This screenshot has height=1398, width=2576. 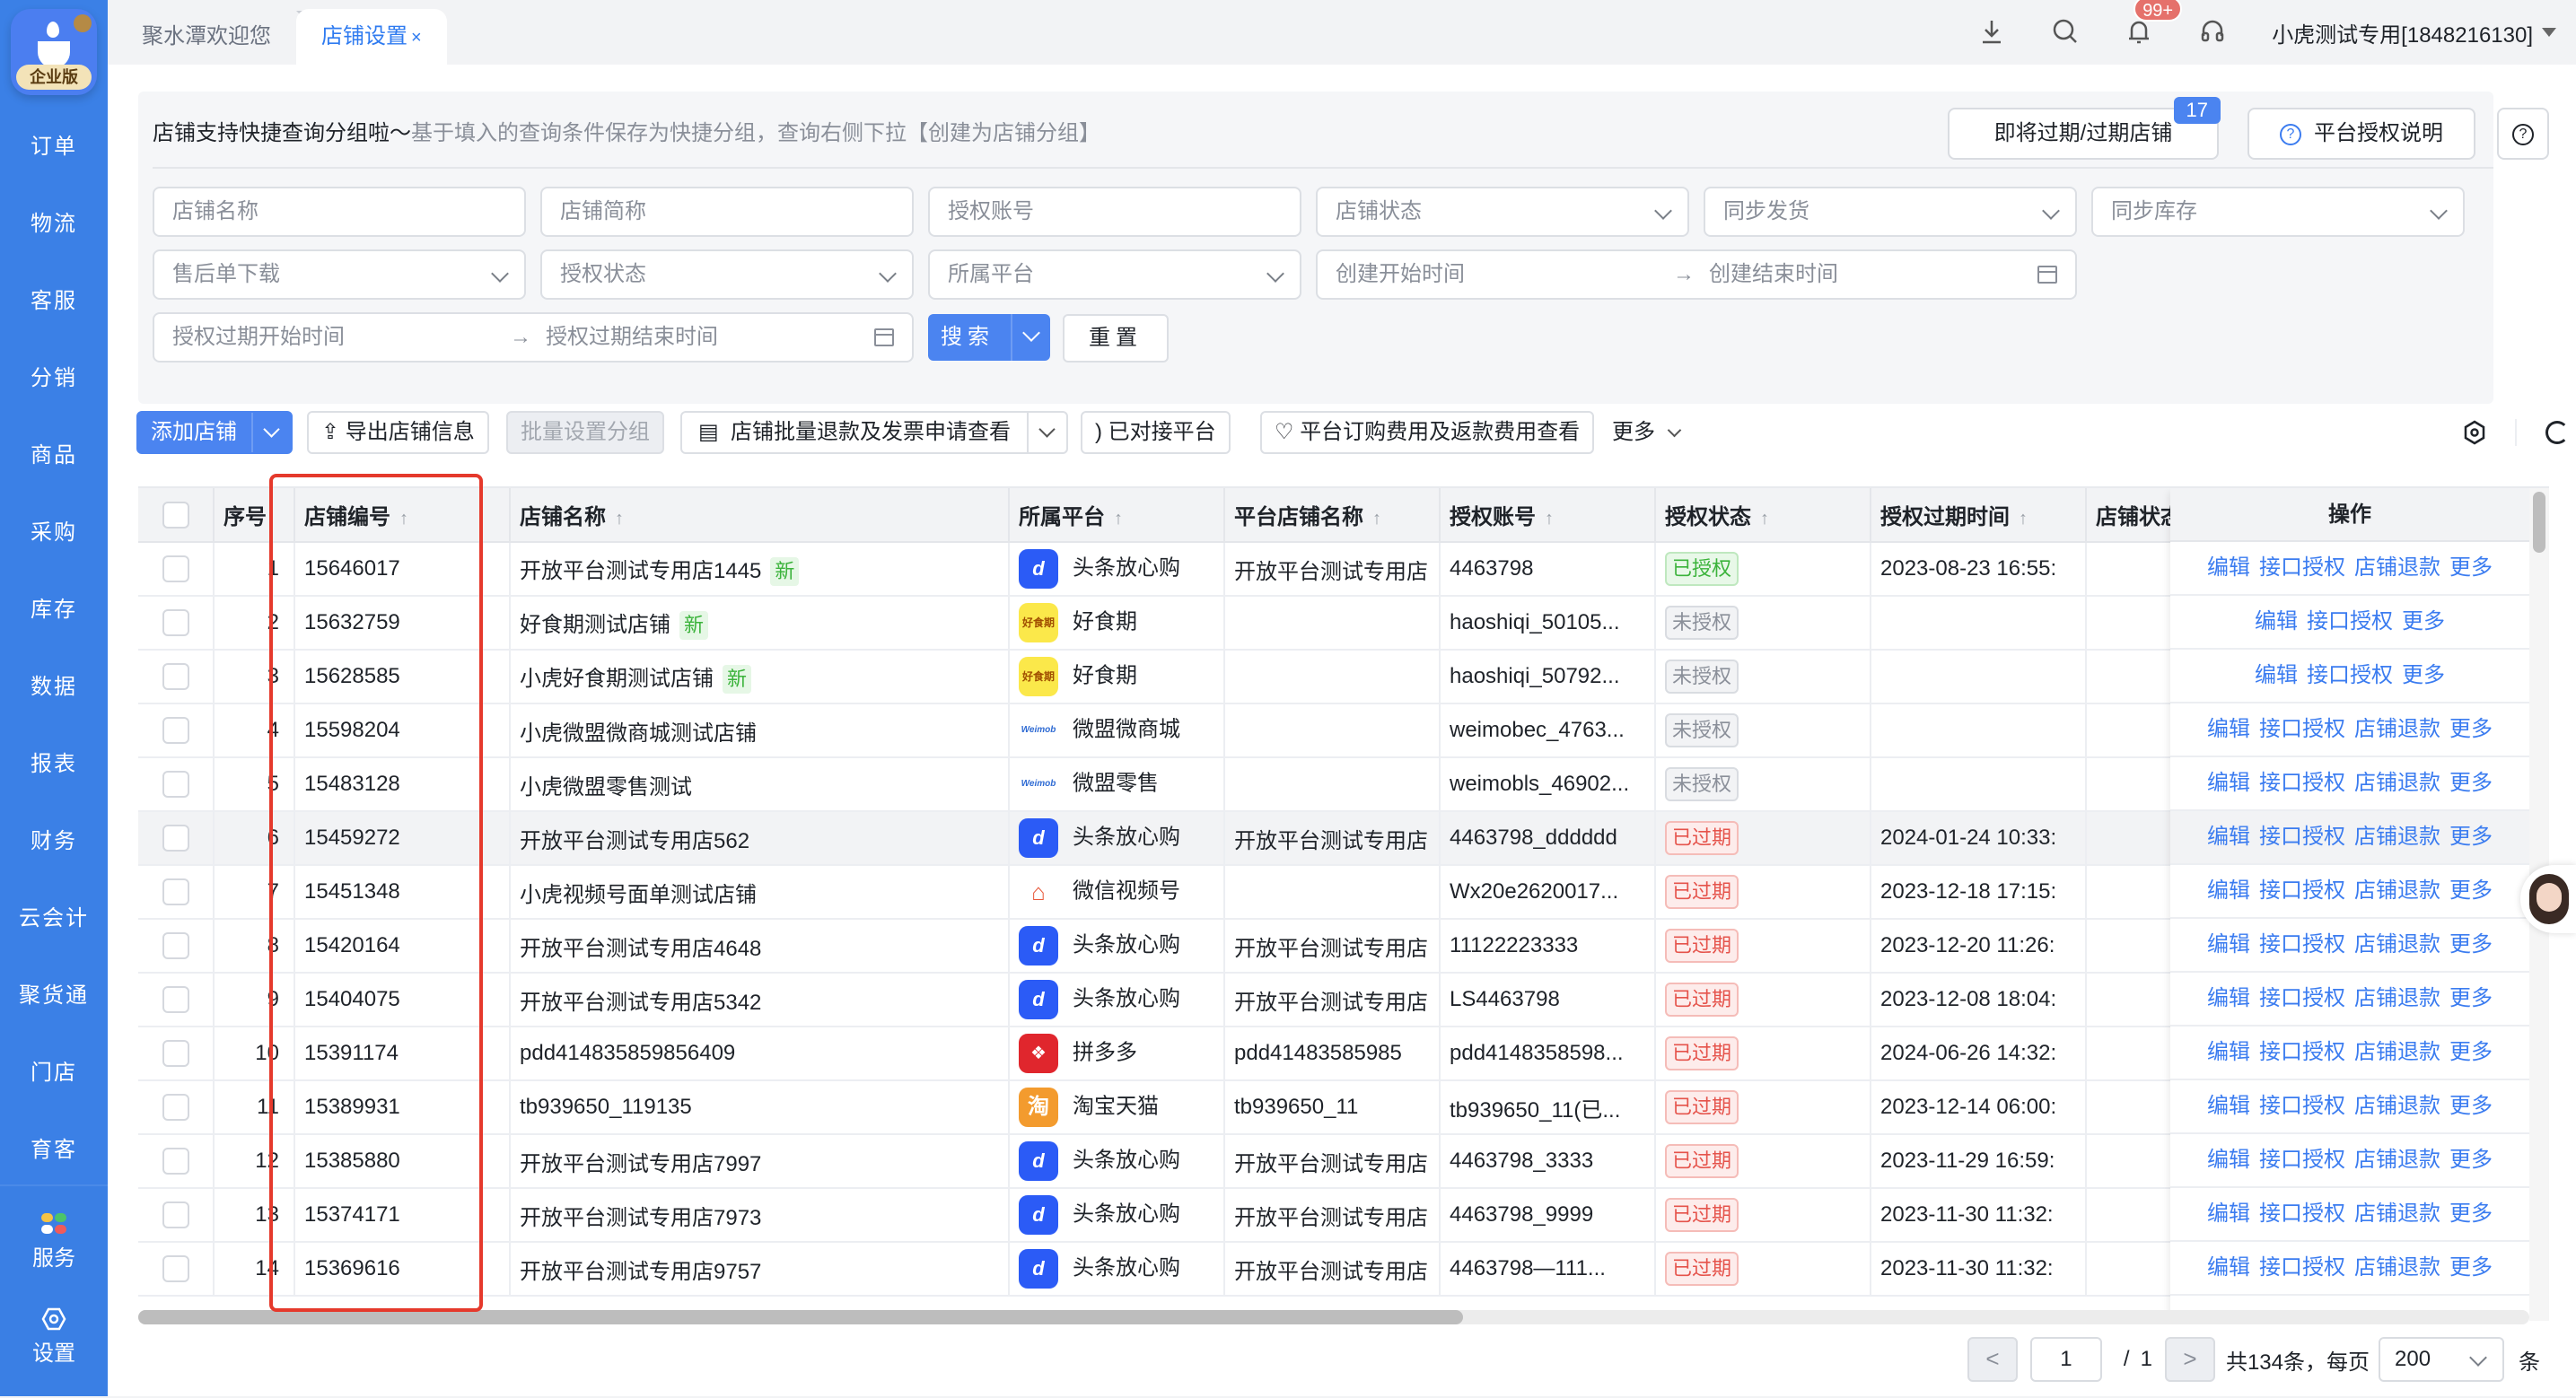 I want to click on help-button: ?, so click(x=2523, y=134).